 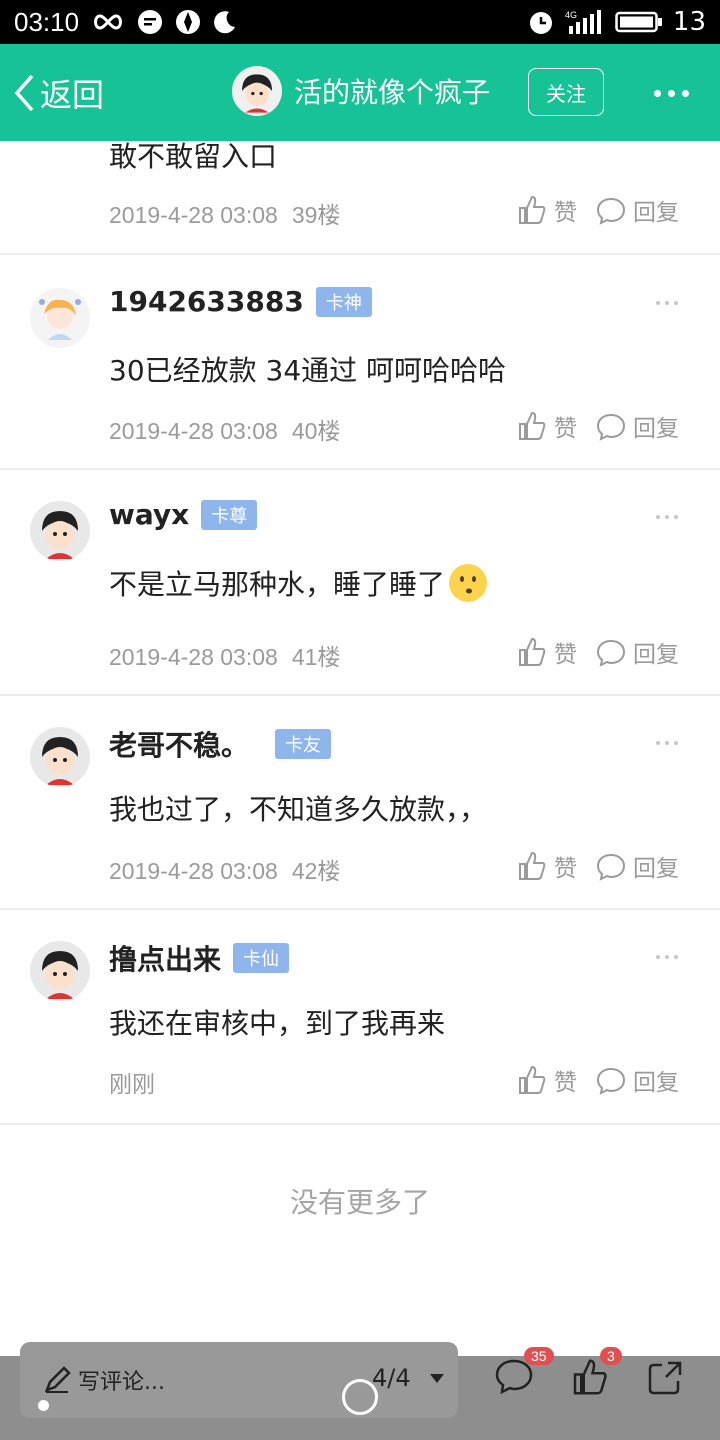 What do you see at coordinates (72, 94) in the screenshot?
I see `back-label: 返回` at bounding box center [72, 94].